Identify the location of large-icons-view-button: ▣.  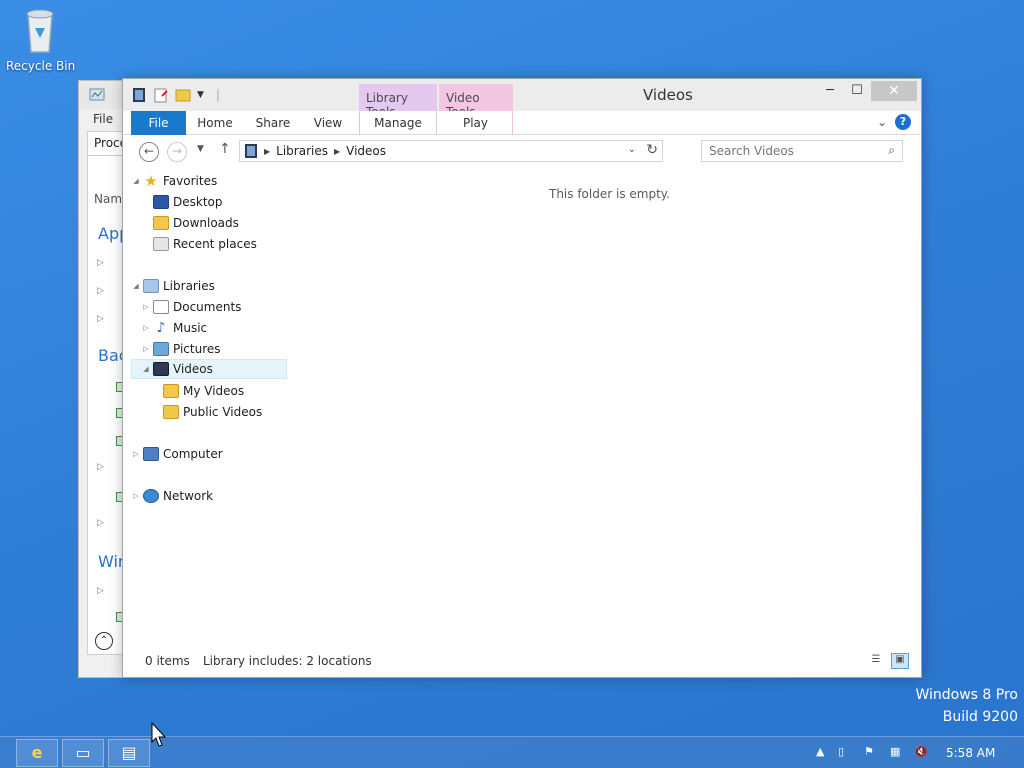
(900, 661).